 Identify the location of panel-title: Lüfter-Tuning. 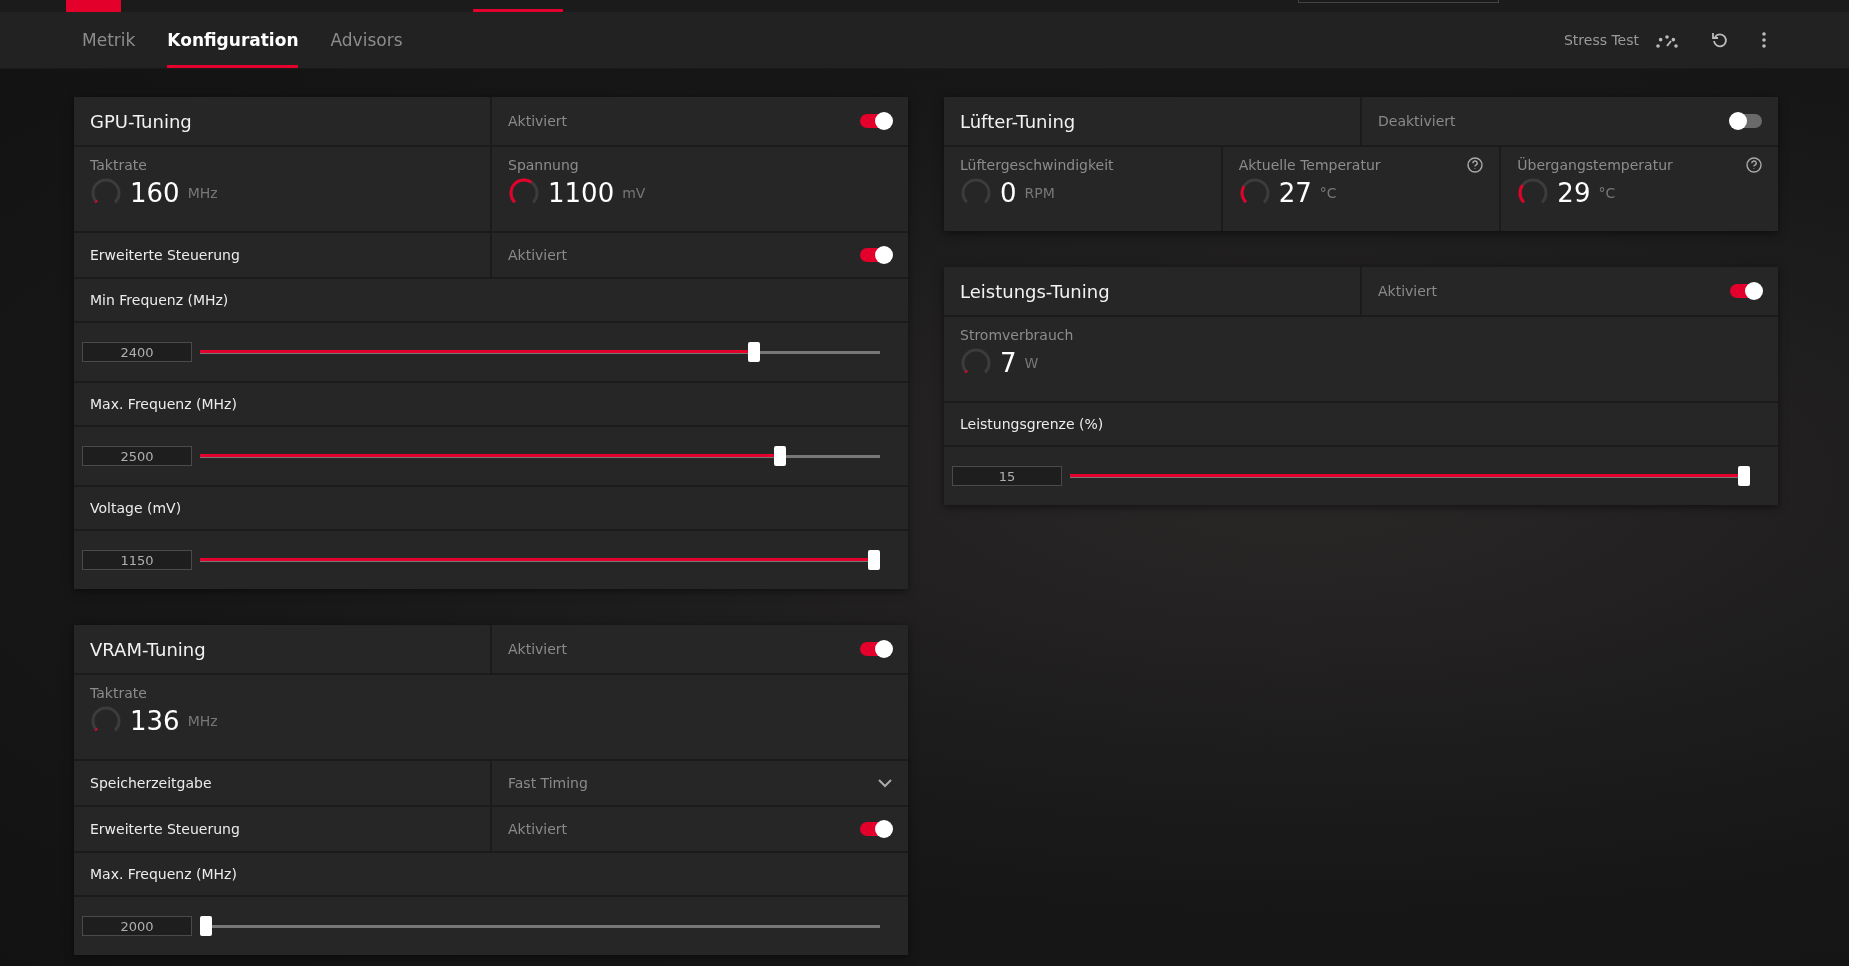
(1018, 121).